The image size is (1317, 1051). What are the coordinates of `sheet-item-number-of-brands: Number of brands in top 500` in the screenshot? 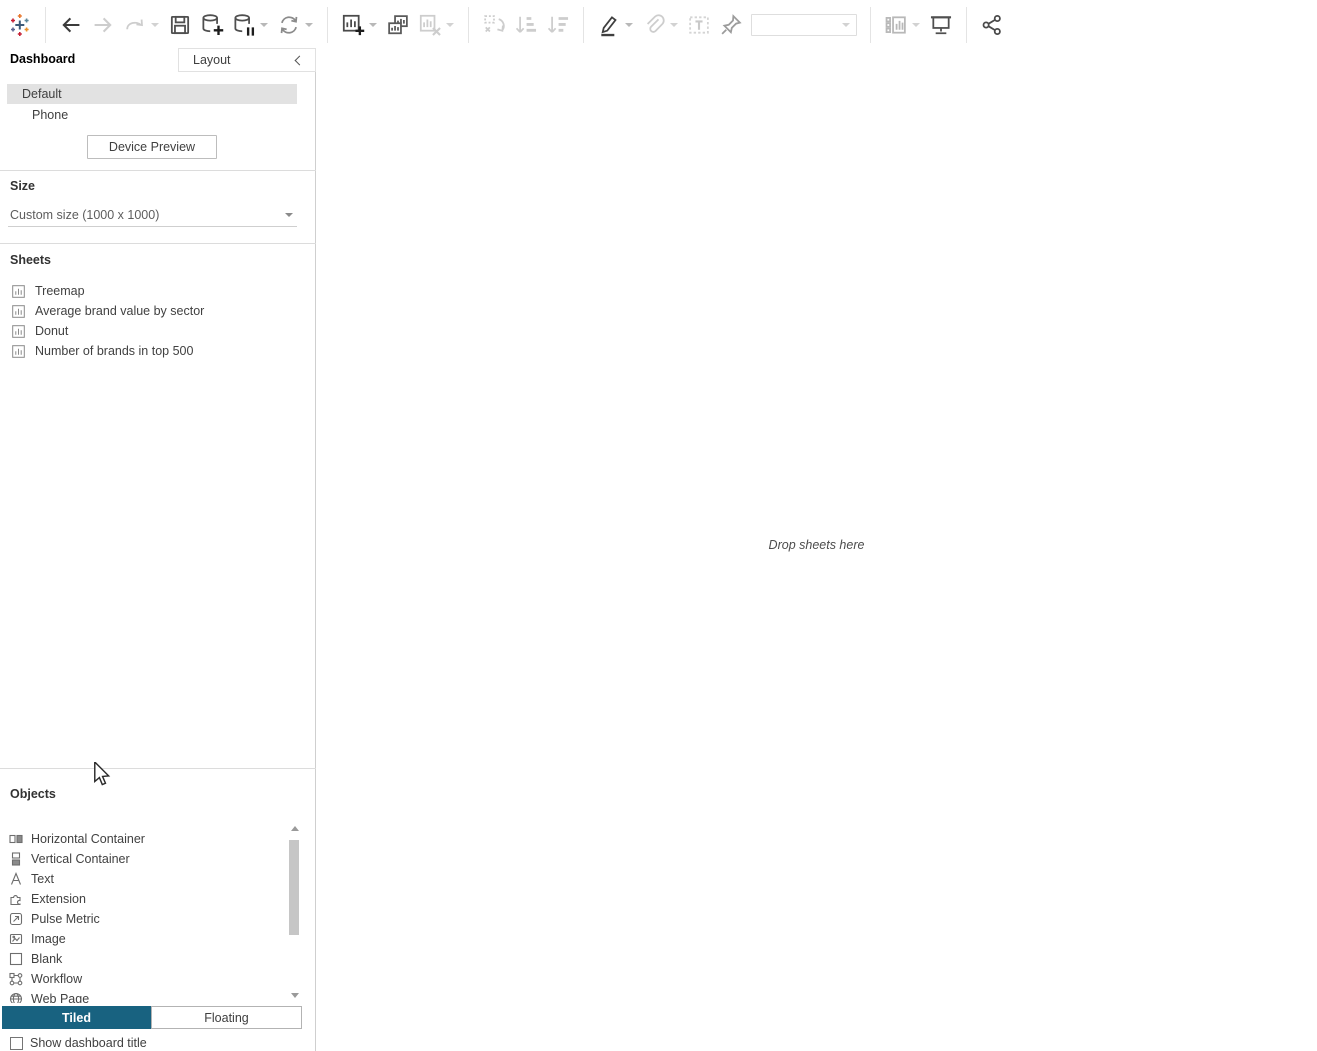 It's located at (140, 351).